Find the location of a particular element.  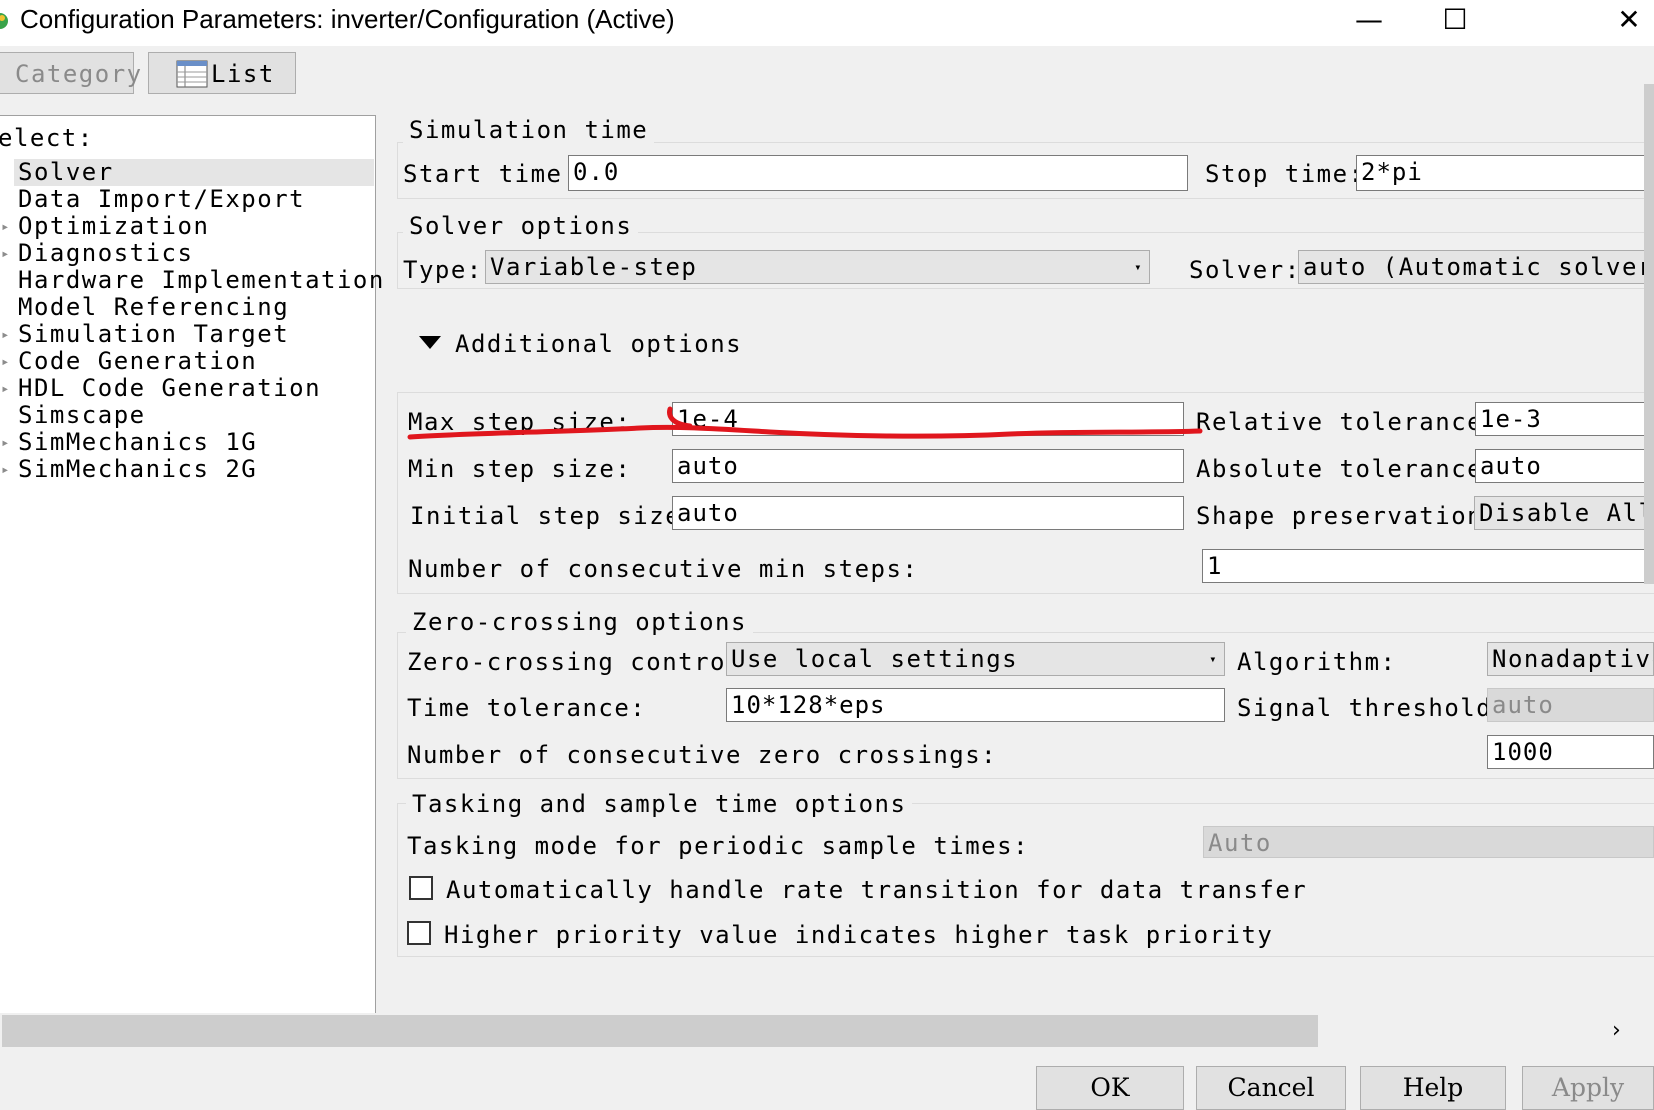

simulation-time-title: Simulation time is located at coordinates (529, 130).